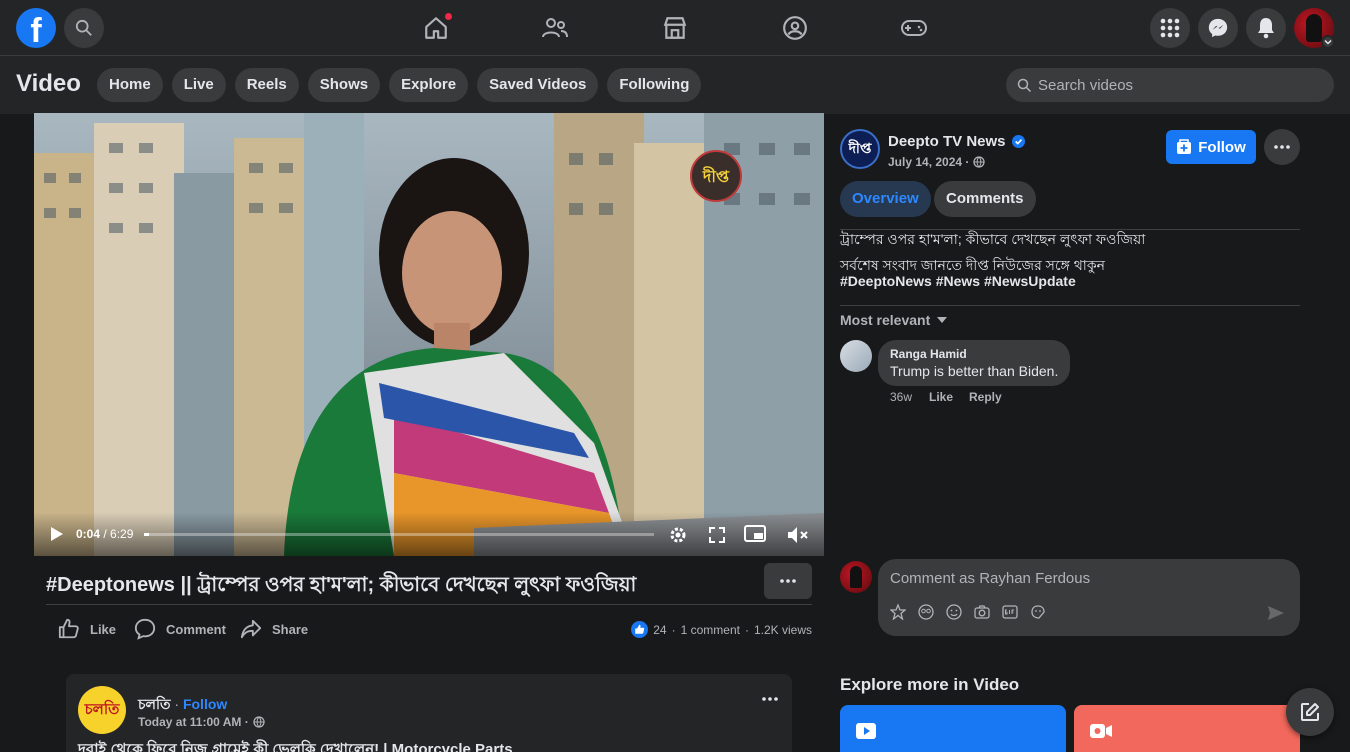  I want to click on nav-marketplace, so click(675, 28).